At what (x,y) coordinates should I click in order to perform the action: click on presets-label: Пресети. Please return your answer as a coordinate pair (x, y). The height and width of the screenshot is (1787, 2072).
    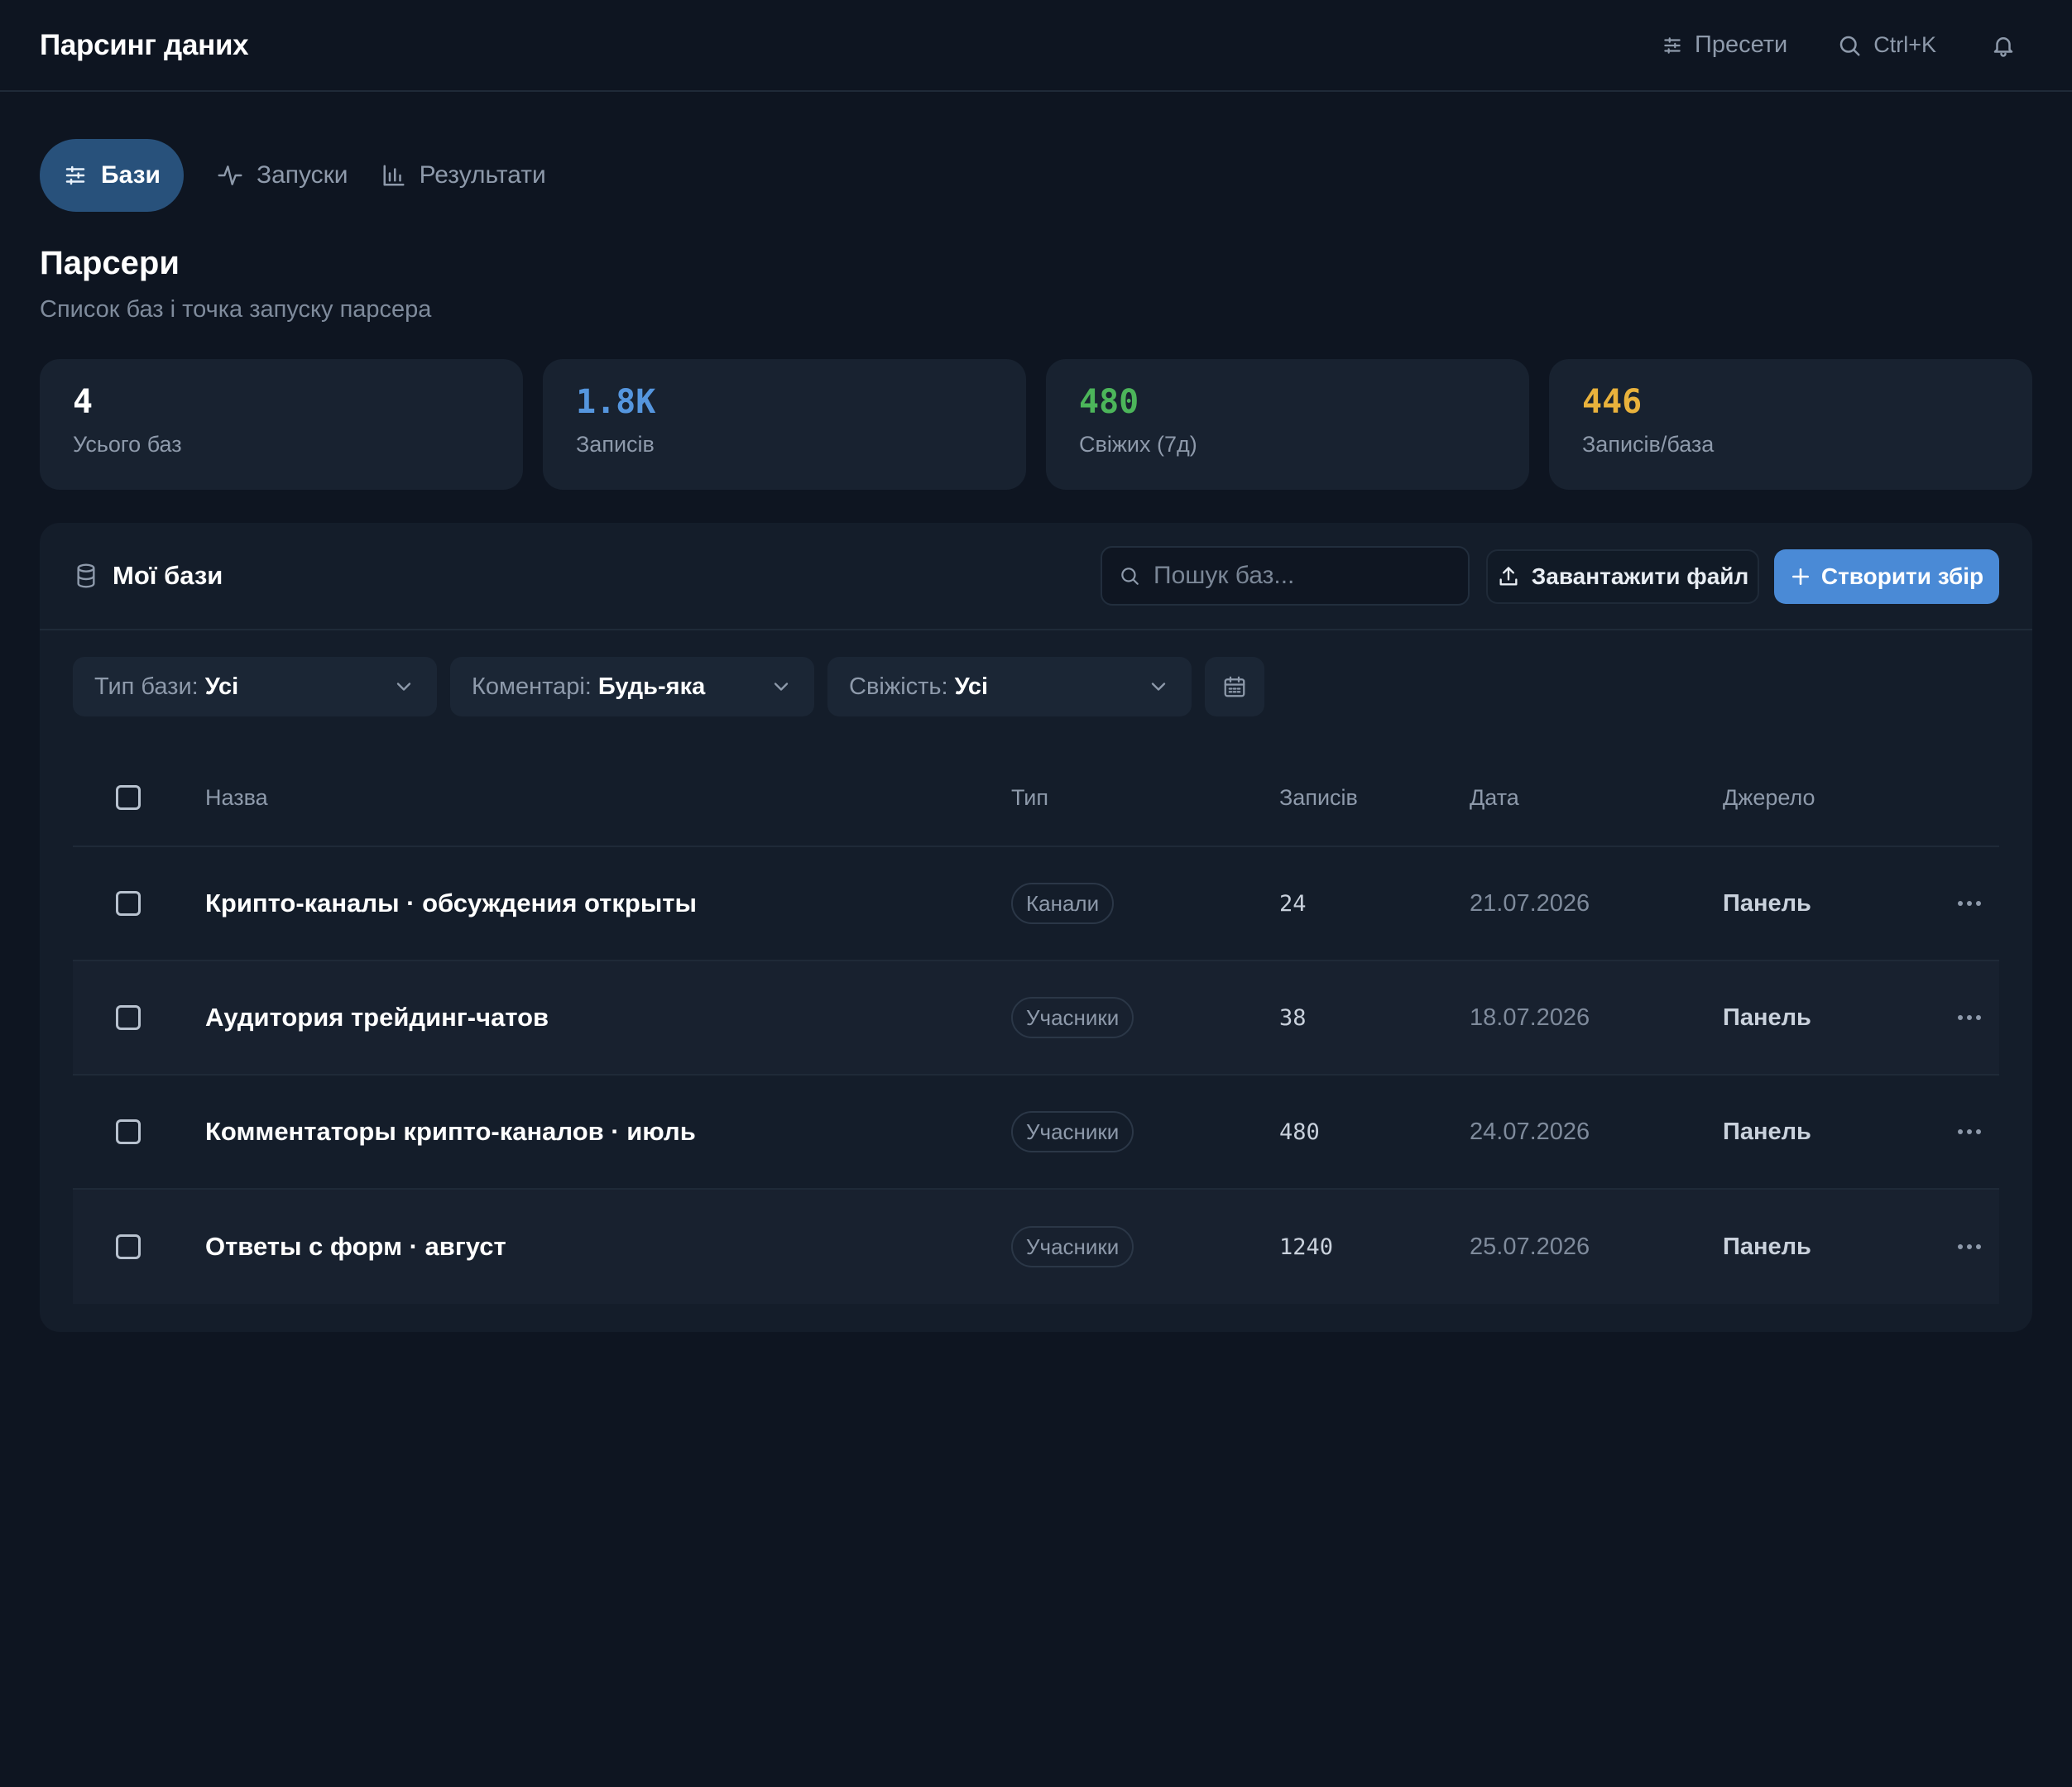
    Looking at the image, I should click on (1741, 44).